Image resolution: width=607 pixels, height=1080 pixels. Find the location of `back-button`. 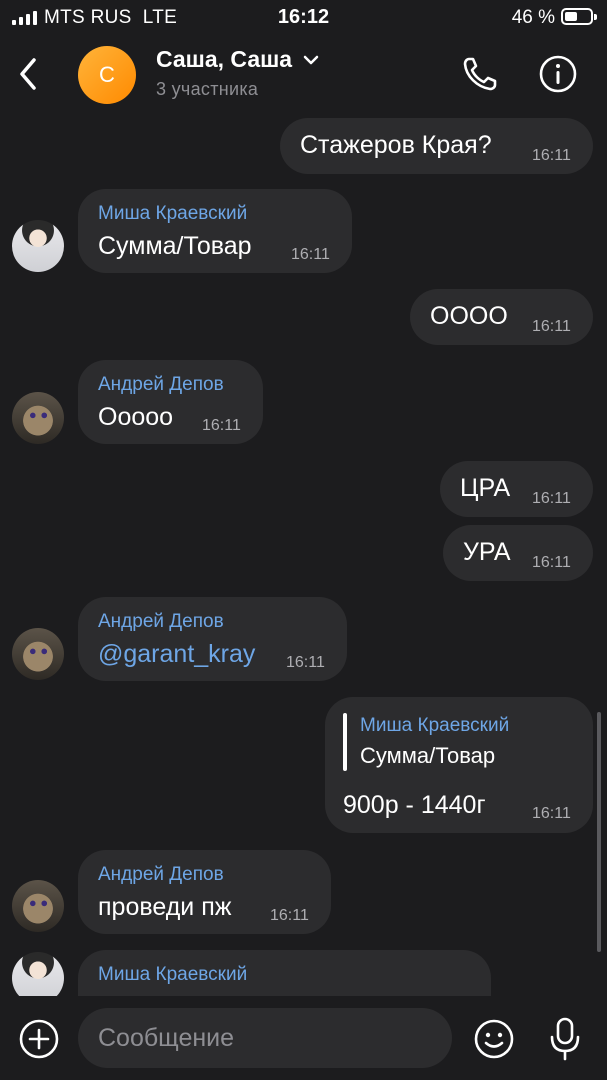

back-button is located at coordinates (29, 74).